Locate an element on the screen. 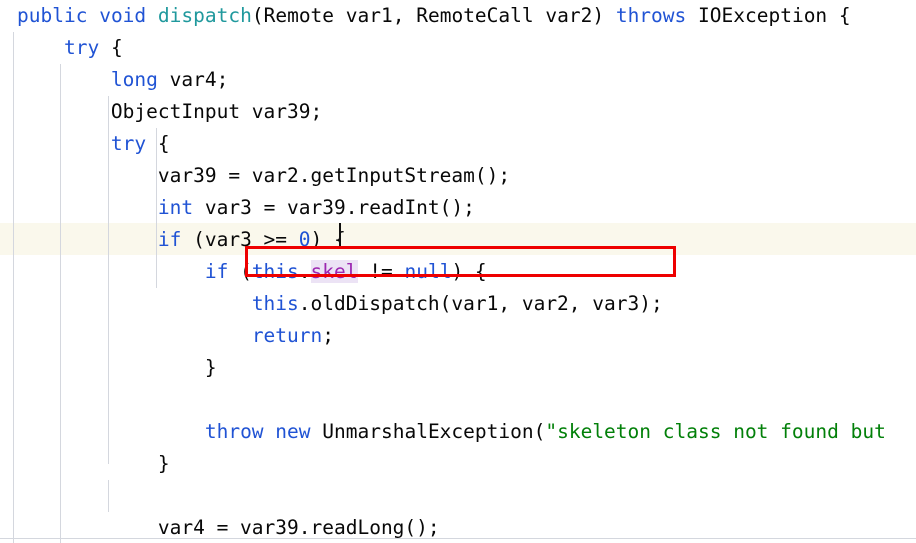 The height and width of the screenshot is (543, 916). code-token-plain: var2) is located at coordinates (574, 15).